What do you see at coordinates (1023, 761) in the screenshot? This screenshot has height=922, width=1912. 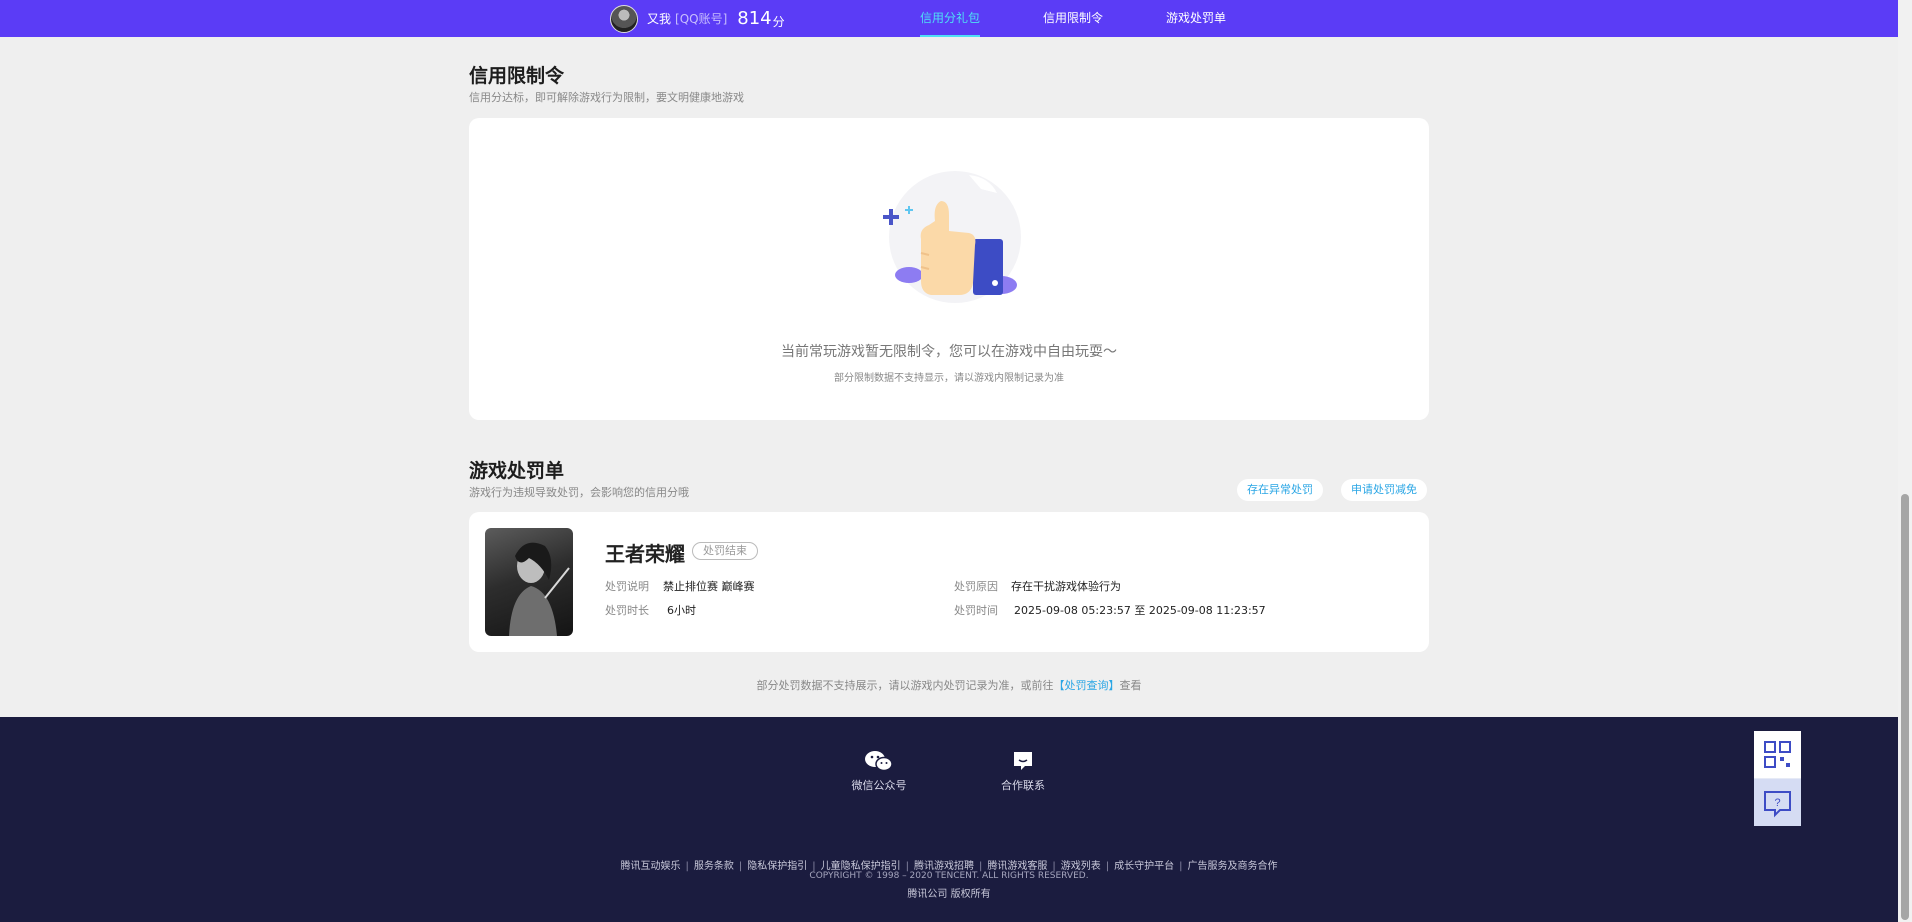 I see `chat-bubble-icon` at bounding box center [1023, 761].